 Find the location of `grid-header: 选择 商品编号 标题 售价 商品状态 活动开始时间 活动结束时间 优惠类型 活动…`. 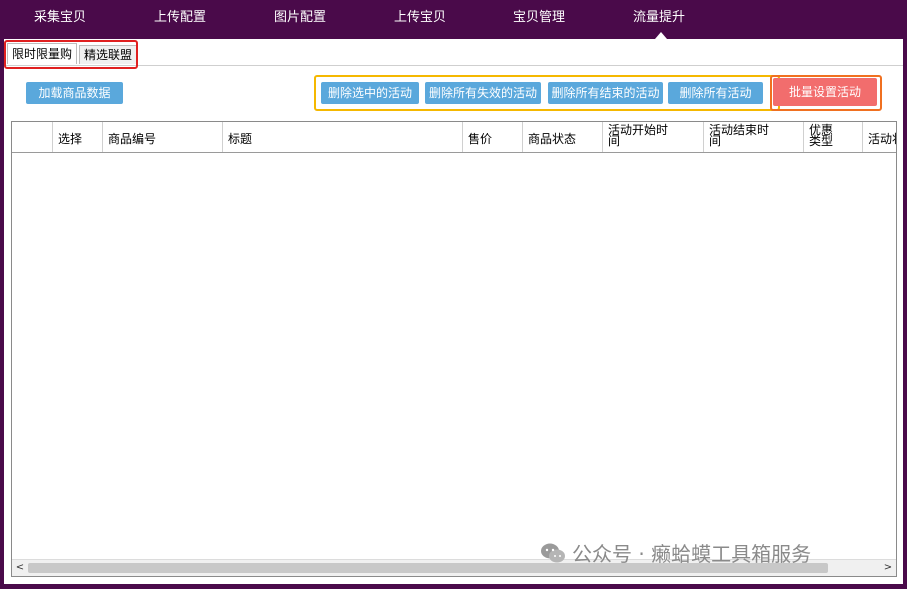

grid-header: 选择 商品编号 标题 售价 商品状态 活动开始时间 活动结束时间 优惠类型 活动… is located at coordinates (454, 137).